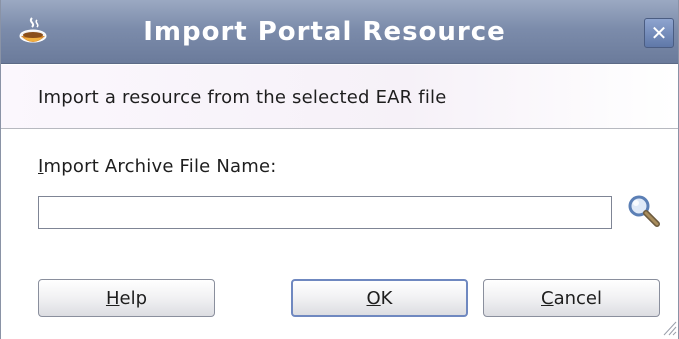  What do you see at coordinates (547, 298) in the screenshot?
I see `cancel-mnemonic: C` at bounding box center [547, 298].